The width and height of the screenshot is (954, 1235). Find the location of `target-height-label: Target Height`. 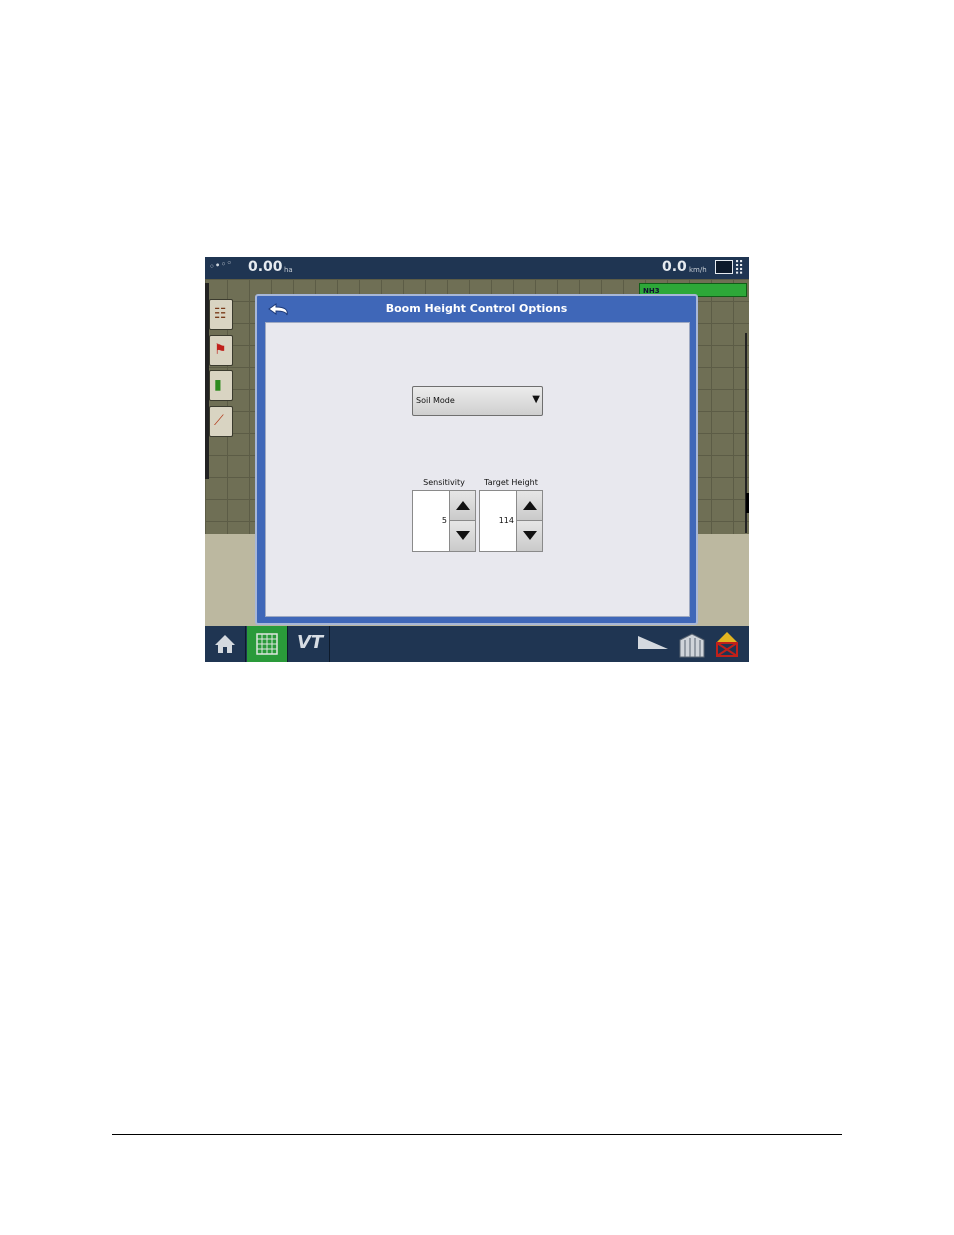

target-height-label: Target Height is located at coordinates (511, 482).